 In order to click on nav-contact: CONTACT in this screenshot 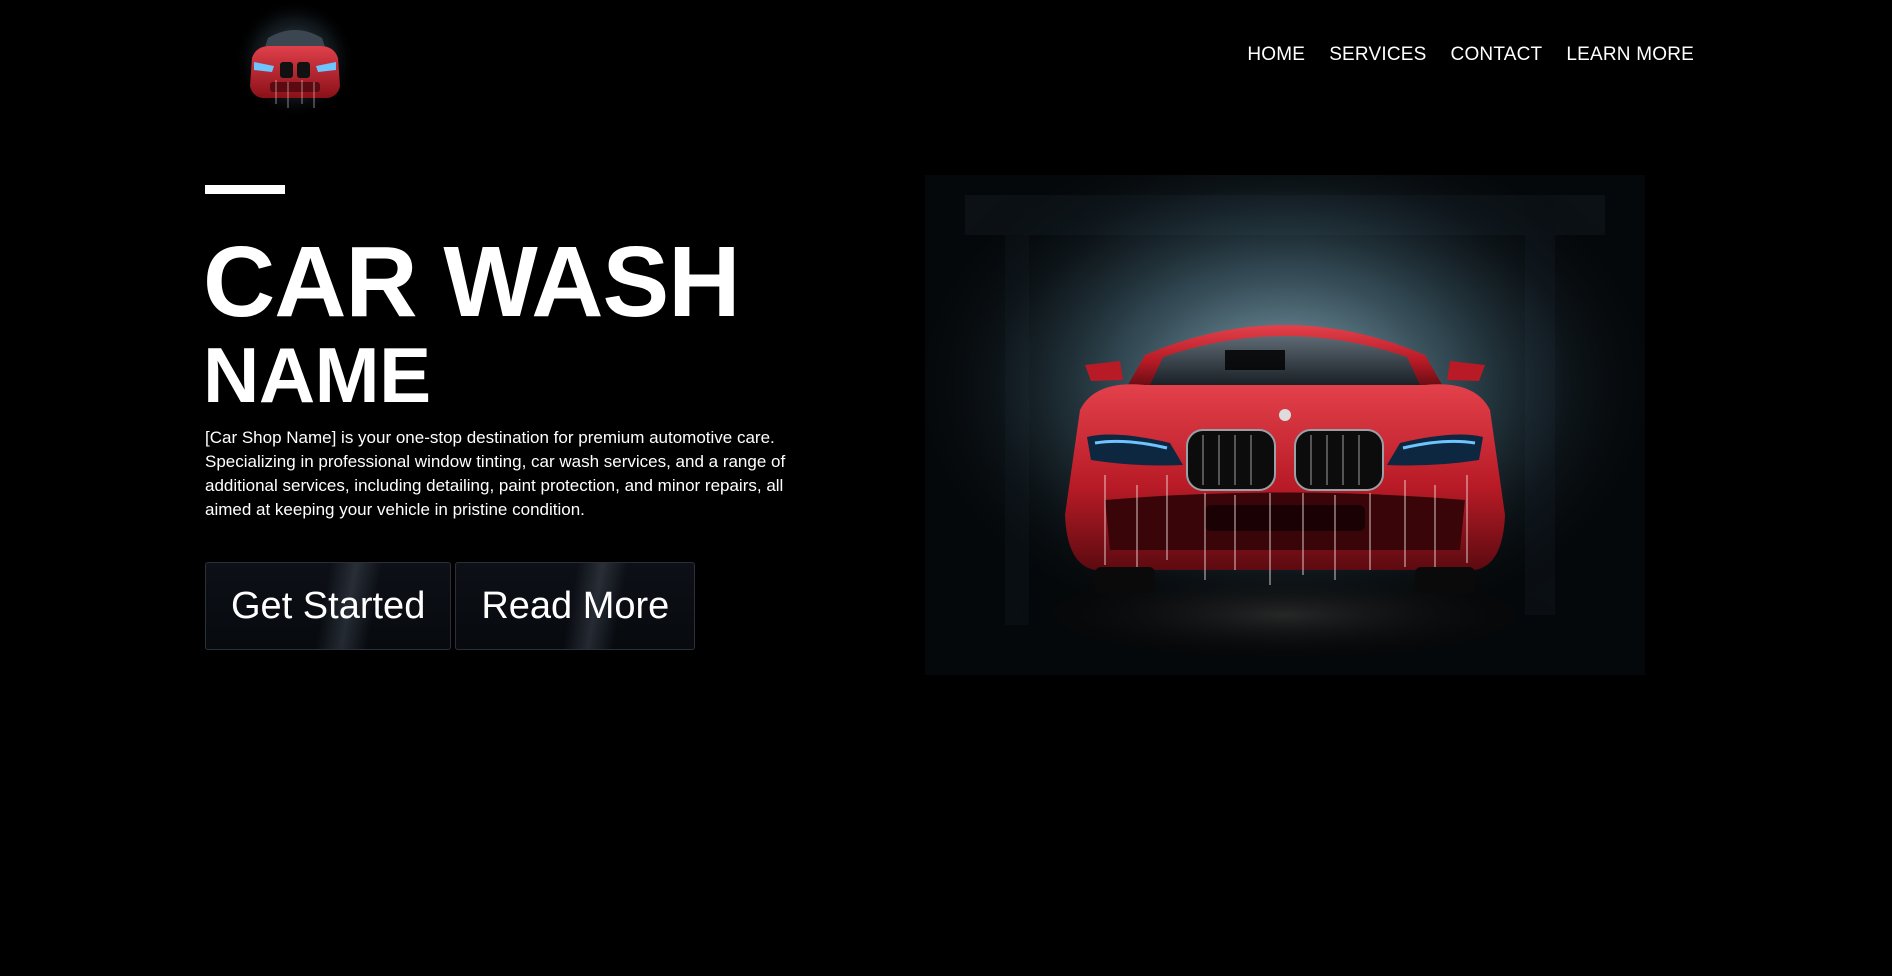, I will do `click(1497, 55)`.